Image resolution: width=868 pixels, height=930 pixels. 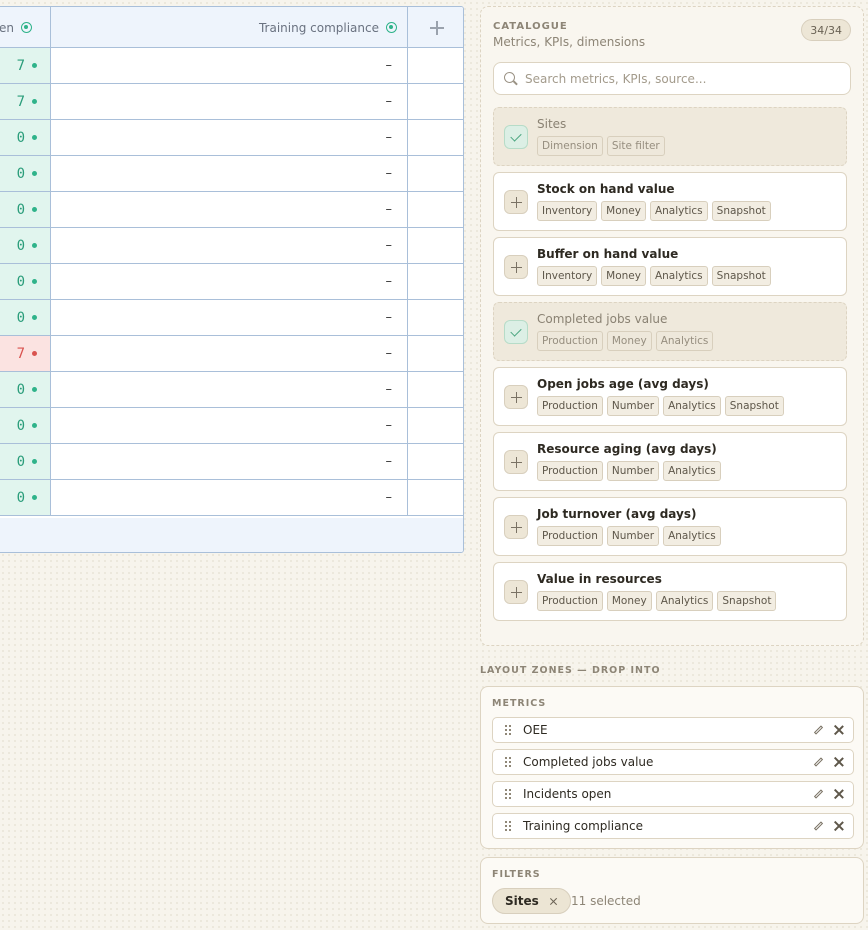 I want to click on add-column-icon, so click(x=436, y=27).